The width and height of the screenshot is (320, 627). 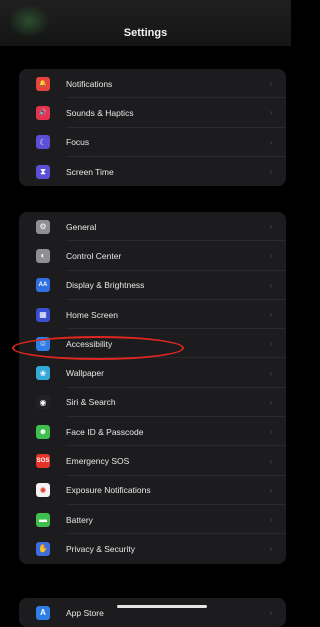 I want to click on page-title: Settings, so click(x=145, y=33).